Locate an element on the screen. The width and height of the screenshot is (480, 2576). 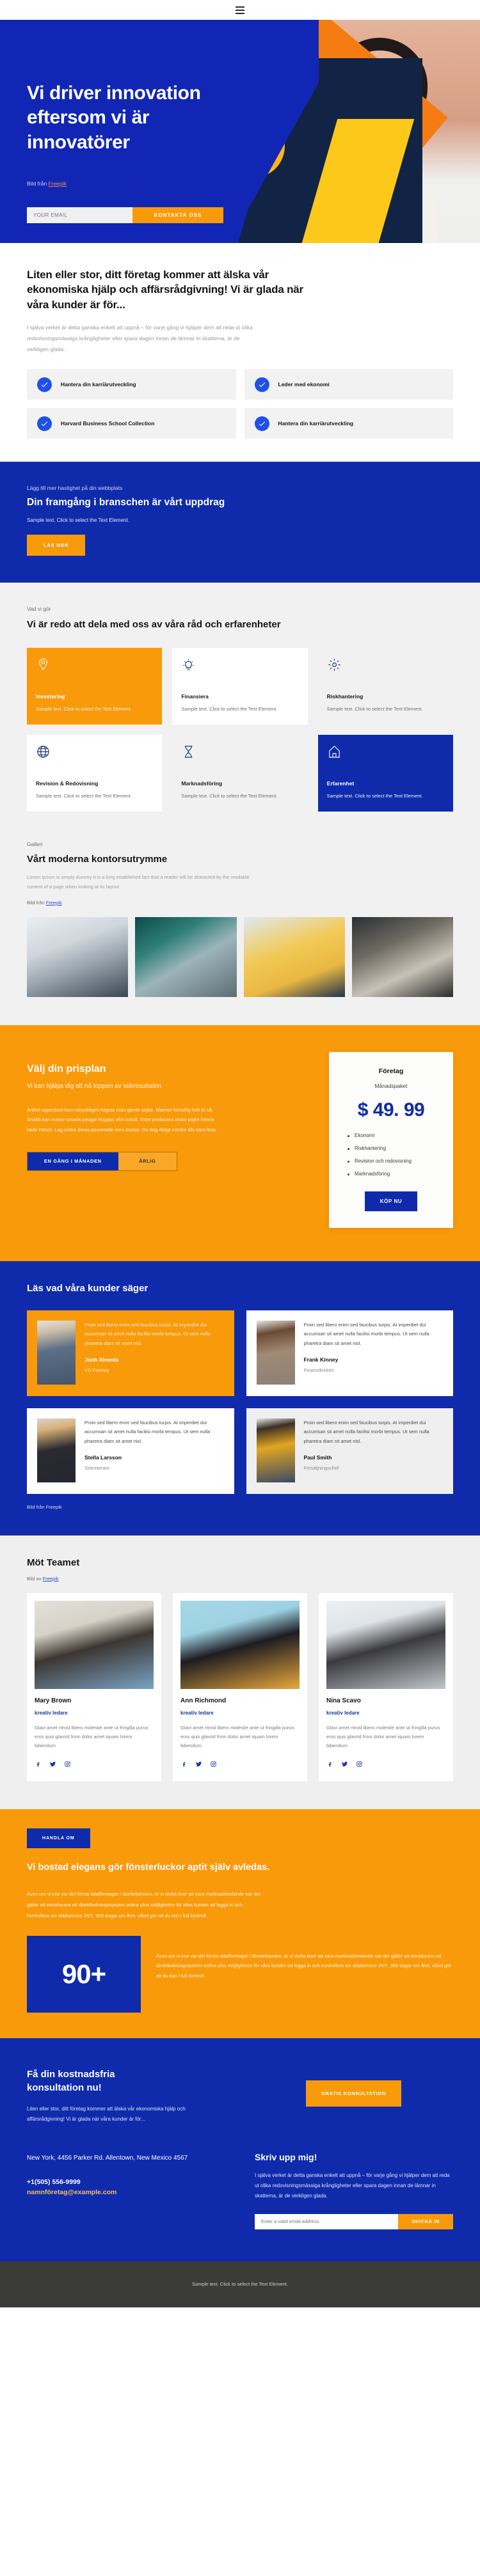
hamburger-menu-icon is located at coordinates (240, 10).